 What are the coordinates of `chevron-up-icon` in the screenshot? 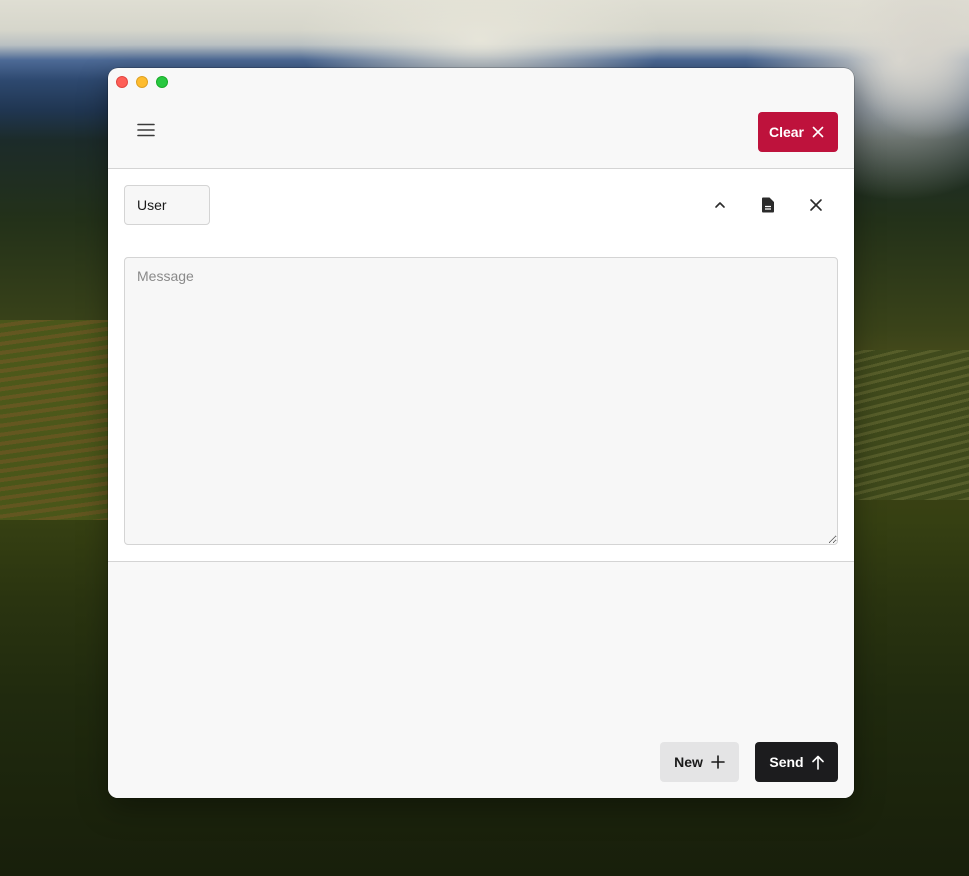 It's located at (720, 205).